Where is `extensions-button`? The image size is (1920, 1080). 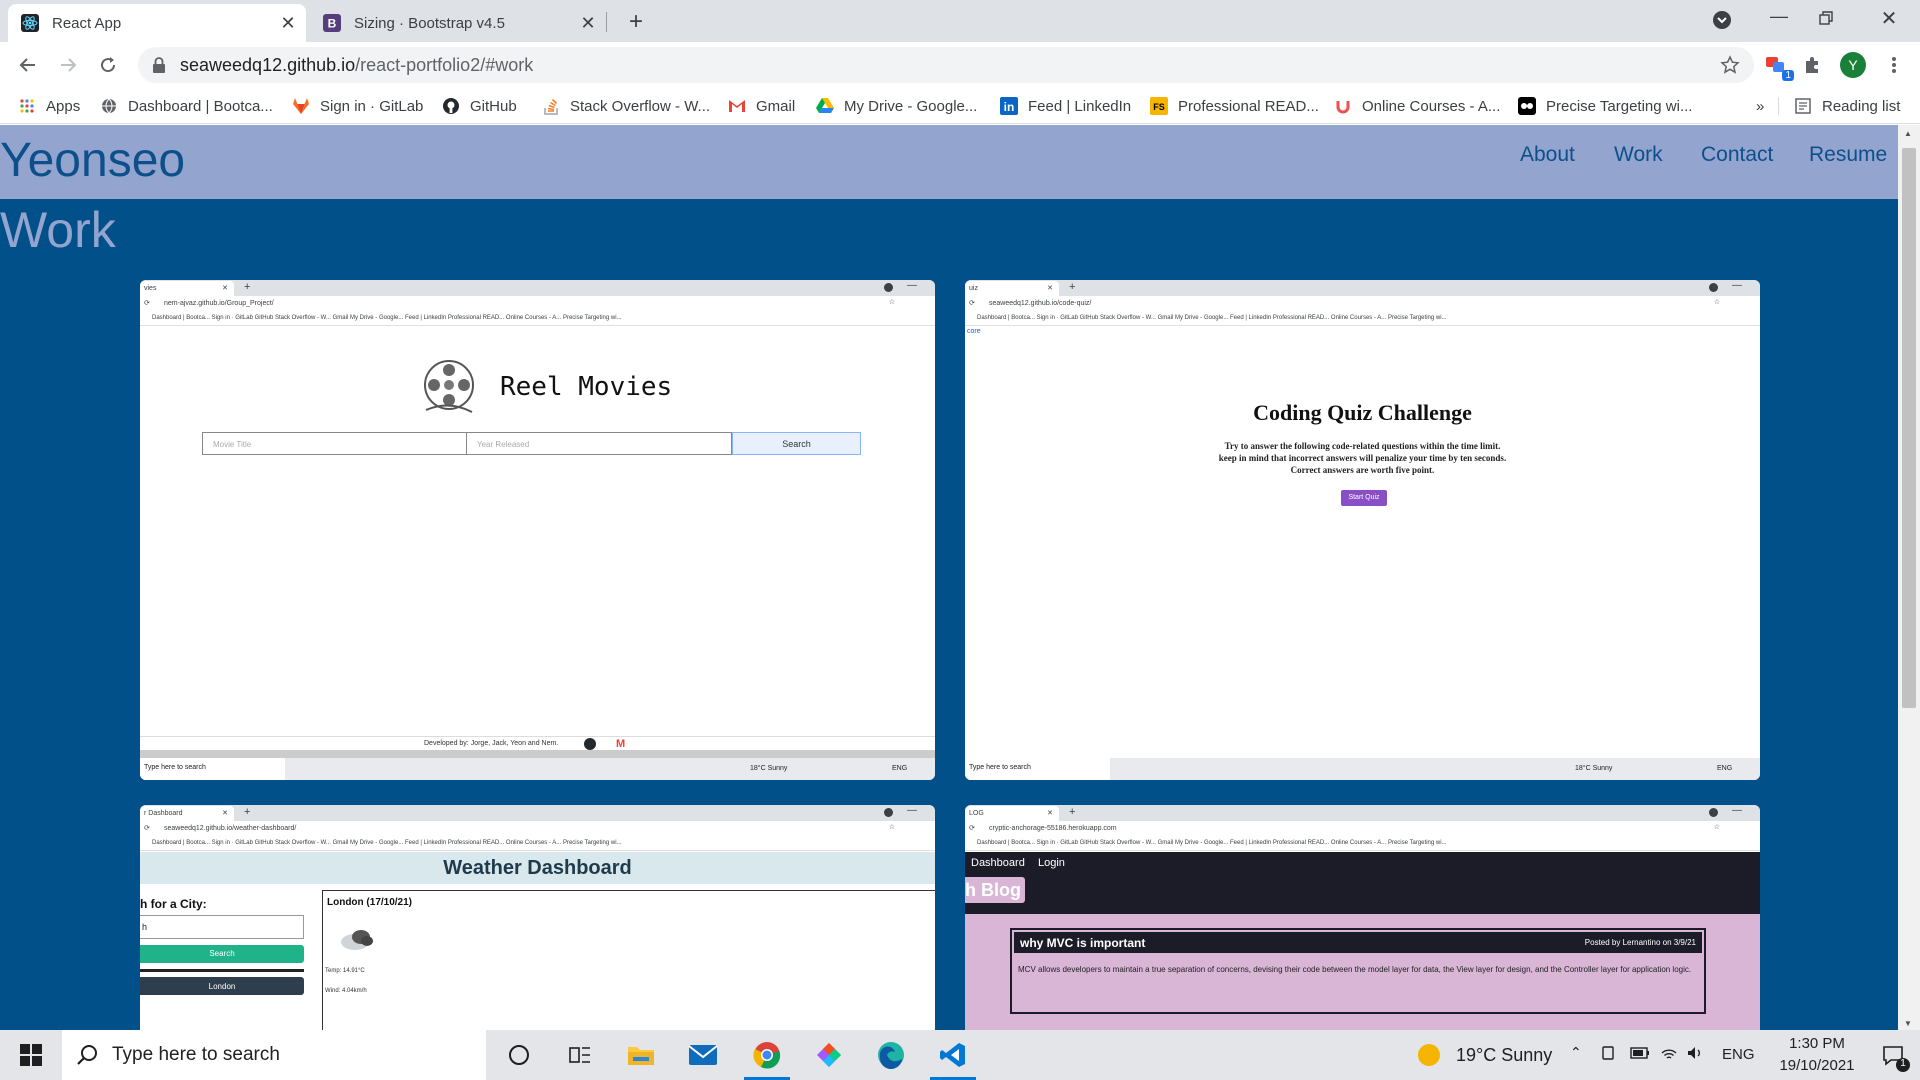
extensions-button is located at coordinates (1812, 65).